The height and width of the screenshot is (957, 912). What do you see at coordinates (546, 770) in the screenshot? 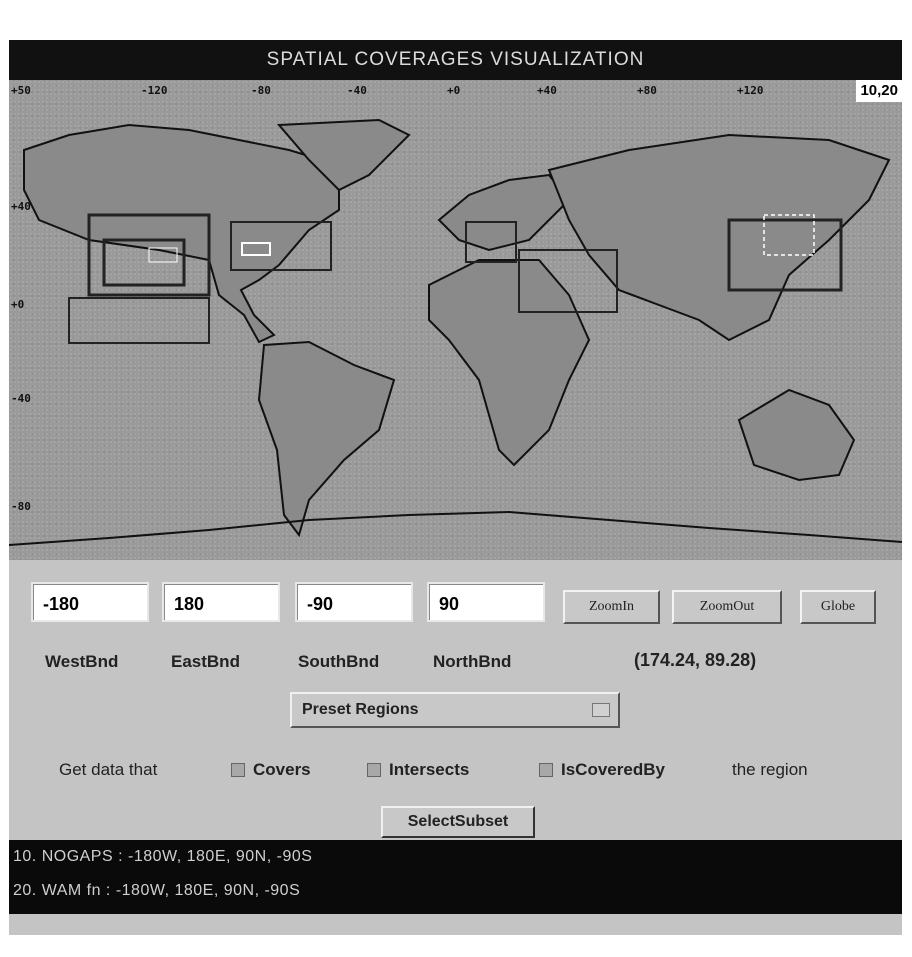
I see `is-covered-by-checkbox` at bounding box center [546, 770].